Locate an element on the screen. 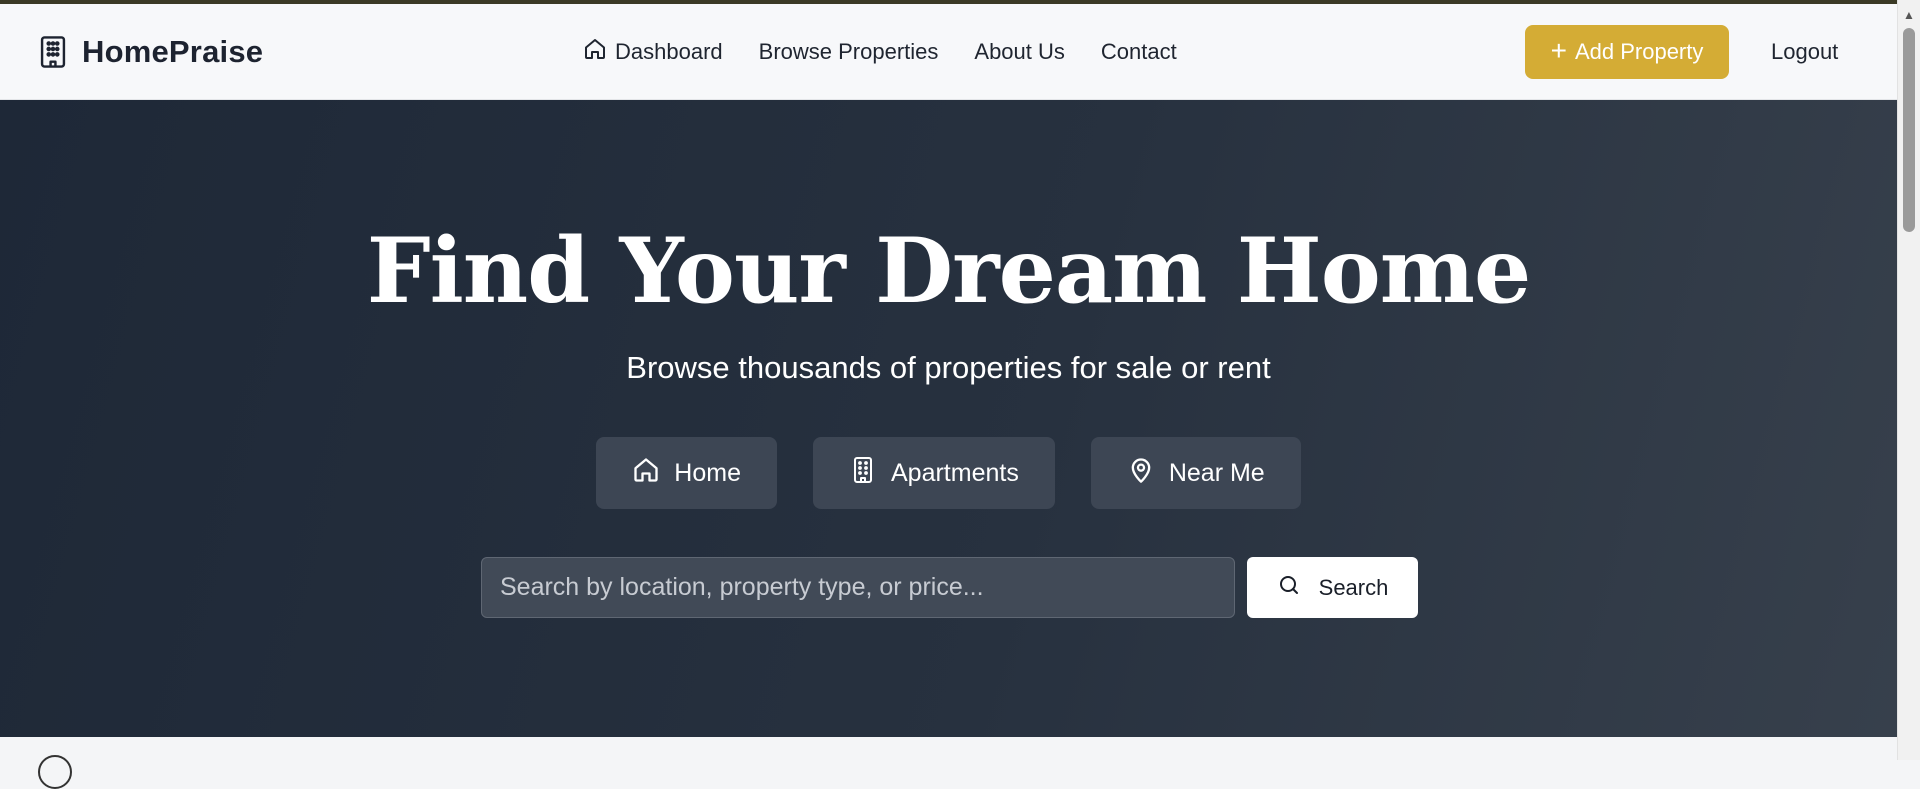  search-button-label: Search is located at coordinates (1353, 587).